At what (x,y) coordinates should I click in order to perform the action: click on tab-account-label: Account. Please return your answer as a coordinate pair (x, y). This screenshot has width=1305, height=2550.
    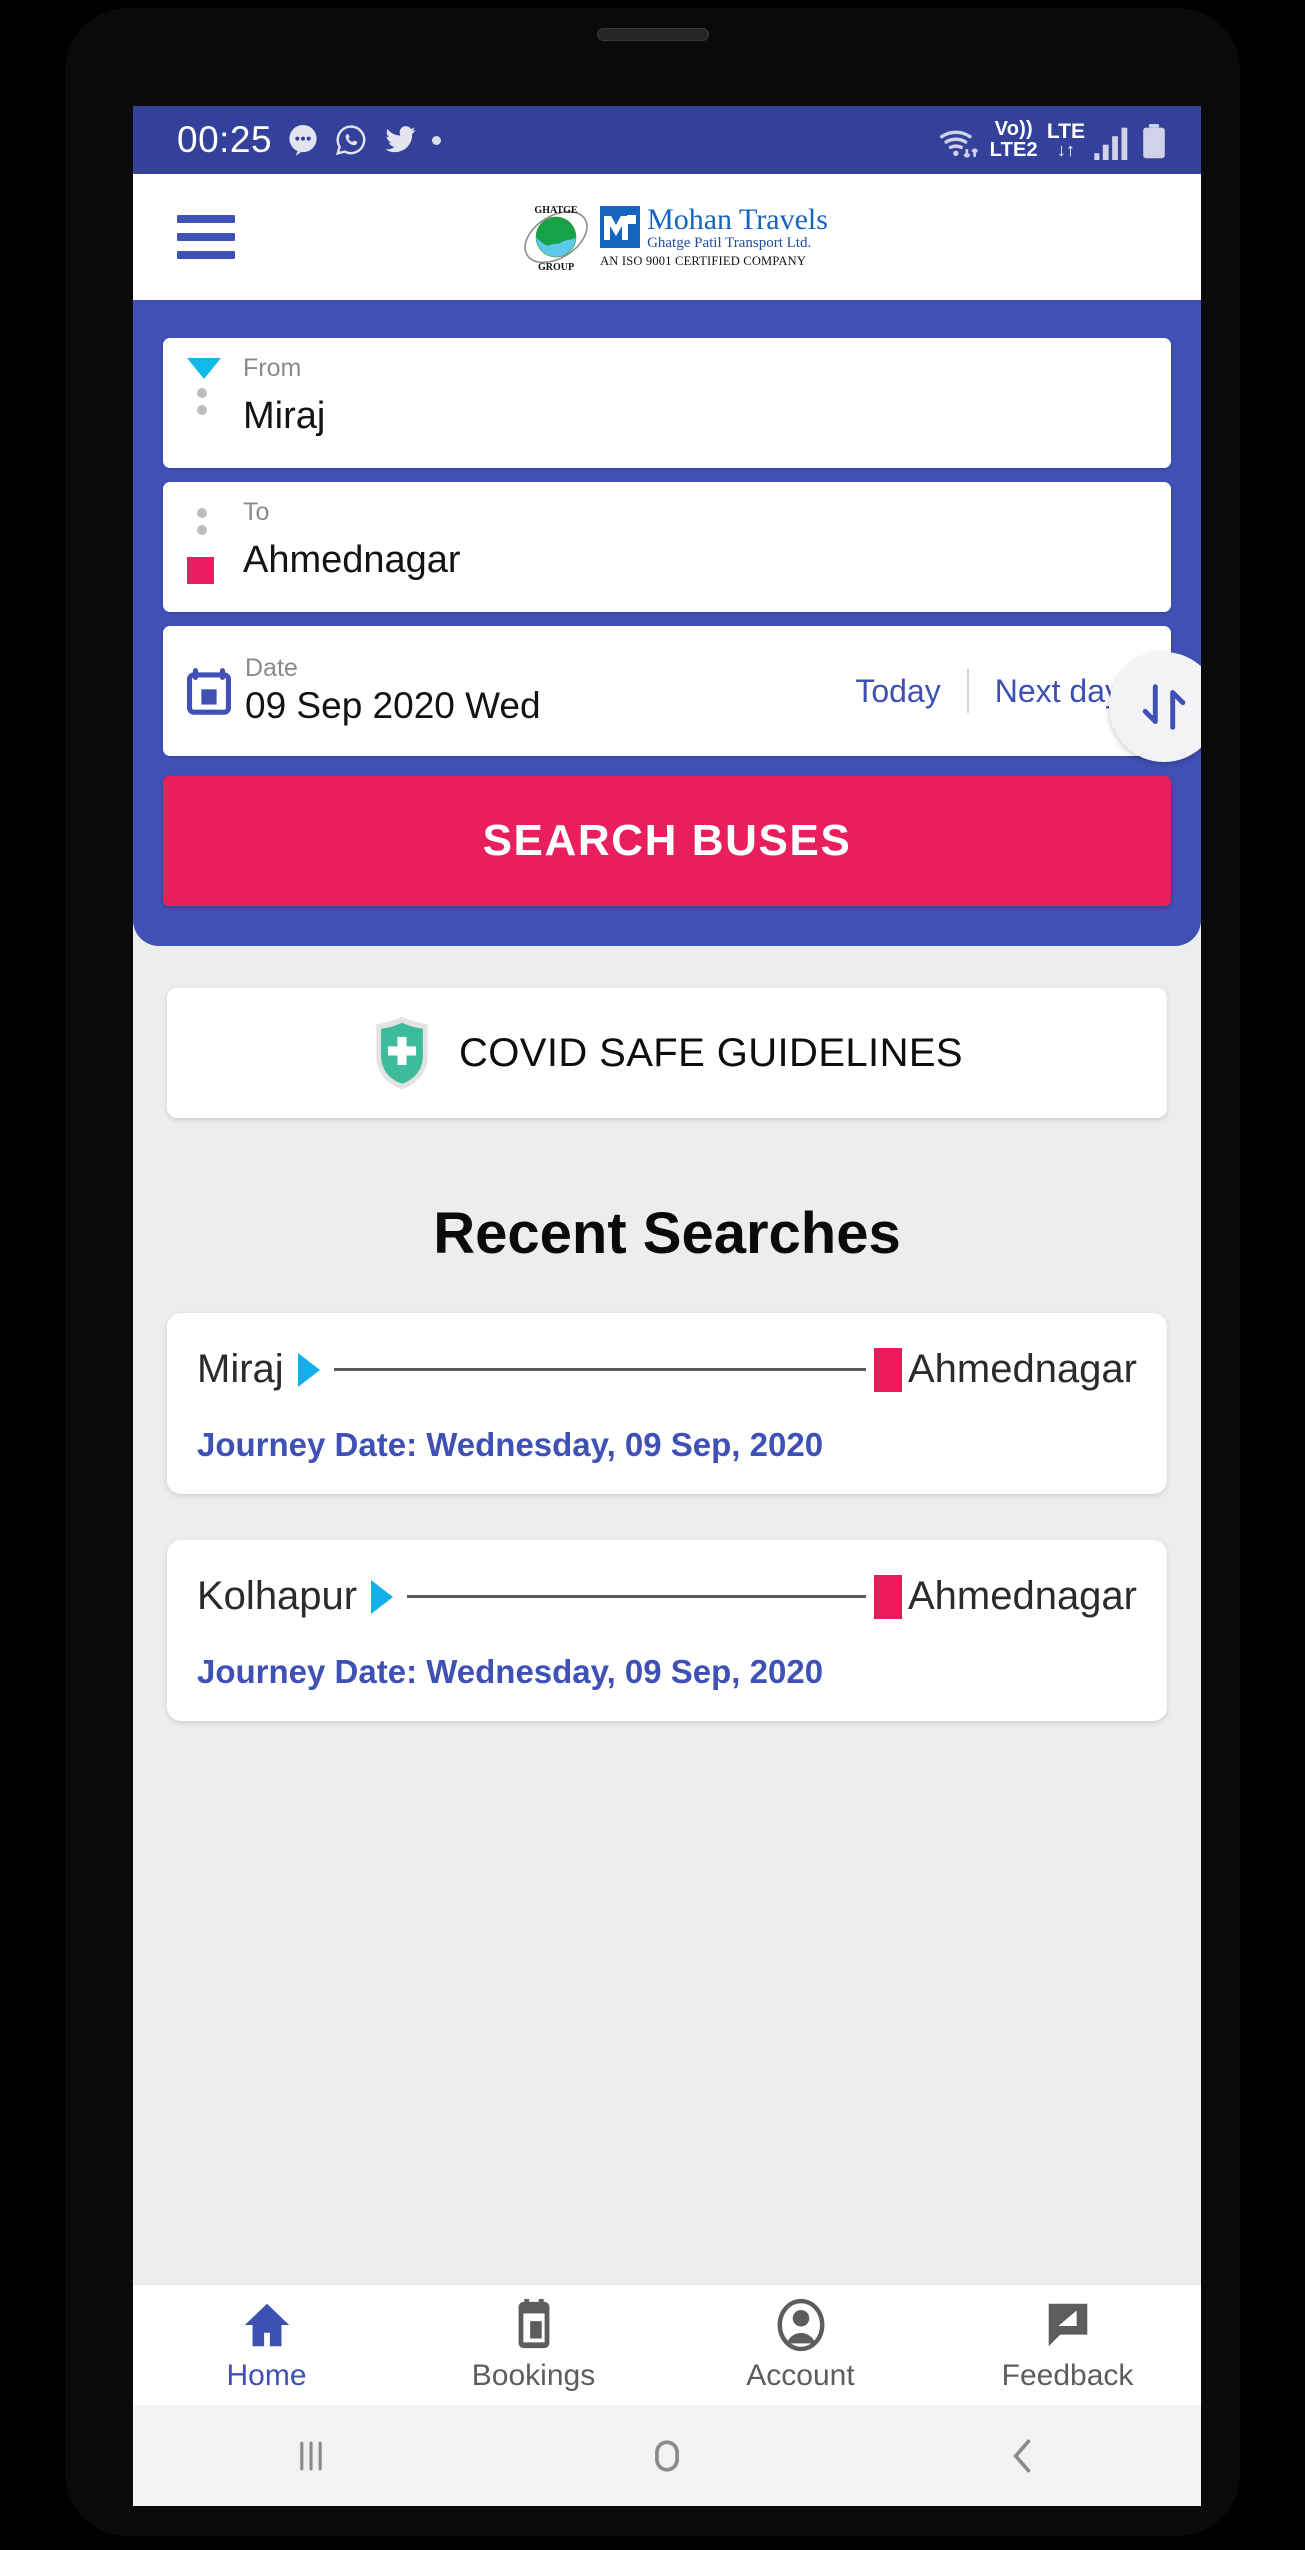
    Looking at the image, I should click on (800, 2375).